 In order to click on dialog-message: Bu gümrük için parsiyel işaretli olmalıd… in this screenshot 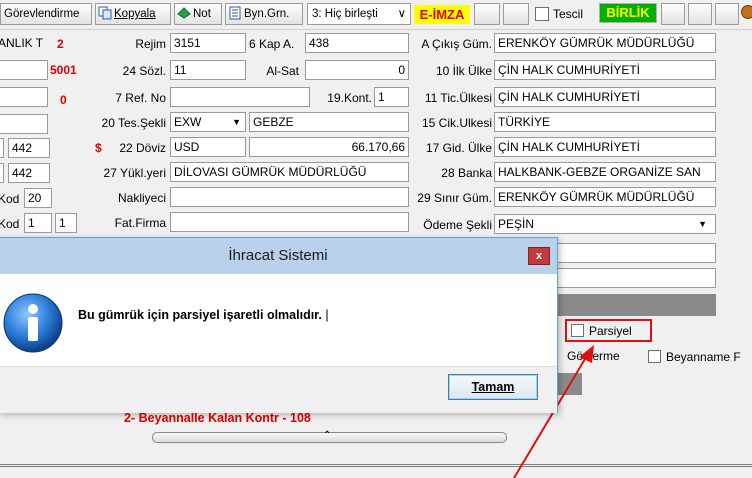, I will do `click(203, 315)`.